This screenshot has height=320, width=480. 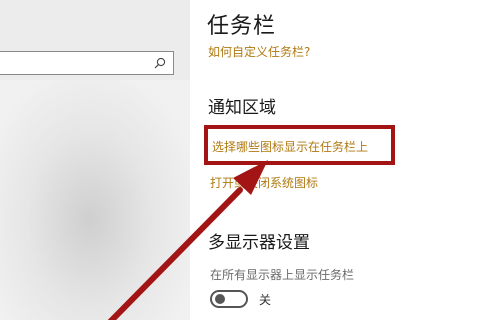 I want to click on highlight-box, so click(x=299, y=145).